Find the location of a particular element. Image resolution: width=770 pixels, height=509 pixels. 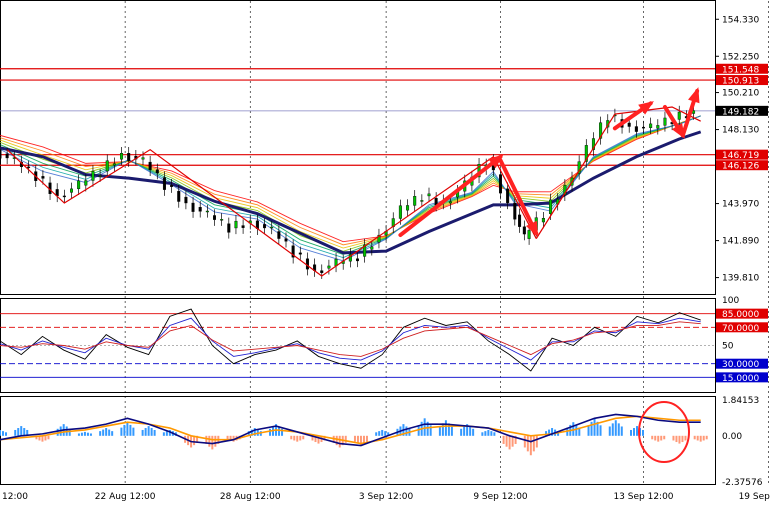

x-tick-label: 28 Aug 12:00 is located at coordinates (250, 497).